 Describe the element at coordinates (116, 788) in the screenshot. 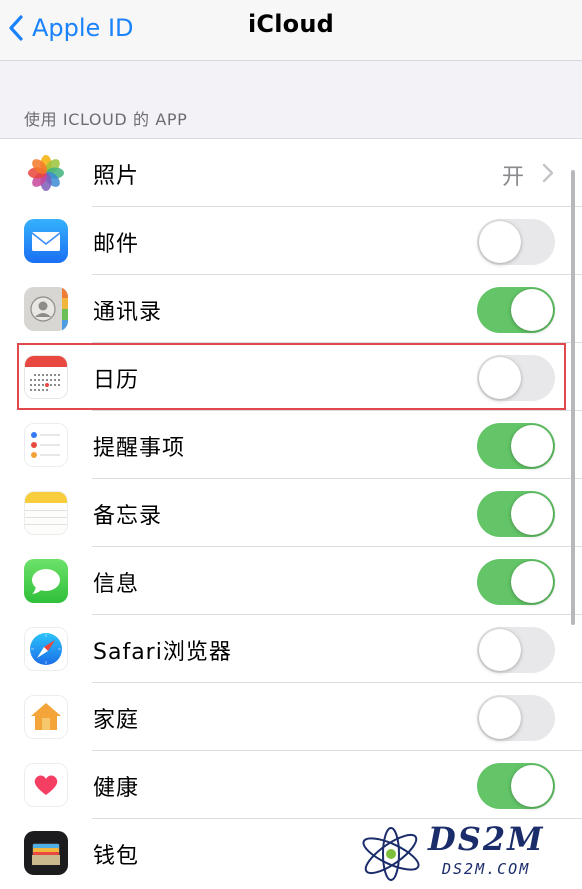

I see `list-item-label: 健康` at that location.